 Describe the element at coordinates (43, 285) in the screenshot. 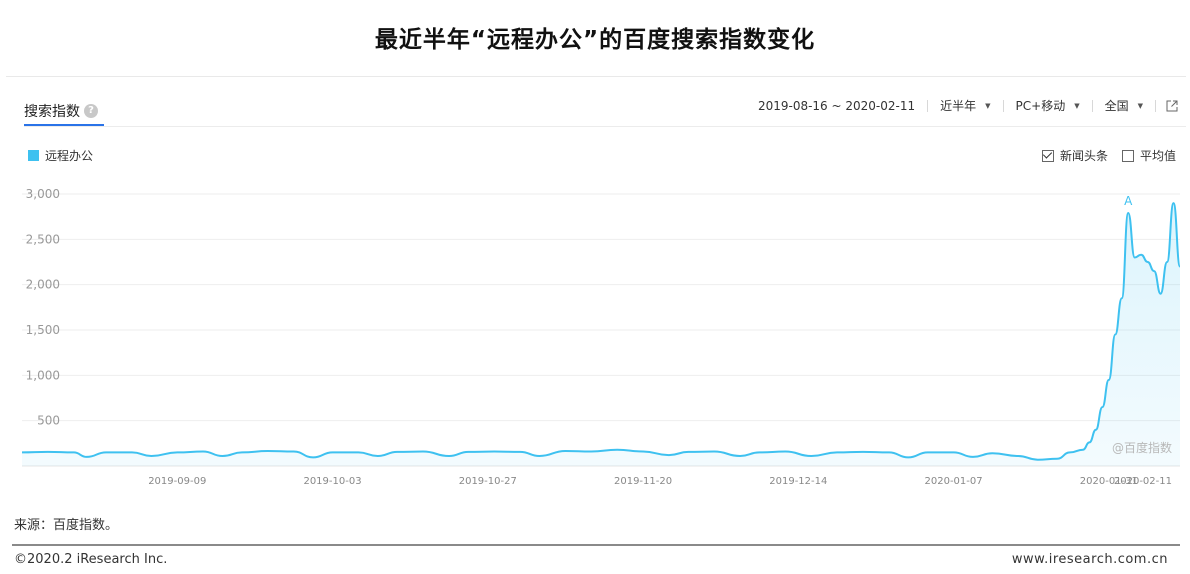

I see `y-tick-label: 2,000` at that location.